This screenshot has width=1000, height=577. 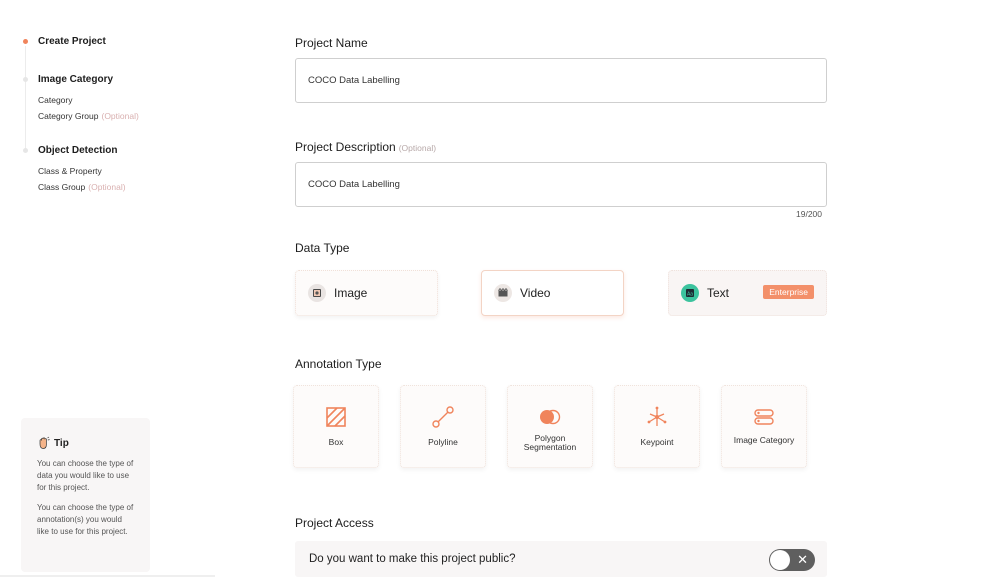 What do you see at coordinates (72, 41) in the screenshot?
I see `step-title: Create Project` at bounding box center [72, 41].